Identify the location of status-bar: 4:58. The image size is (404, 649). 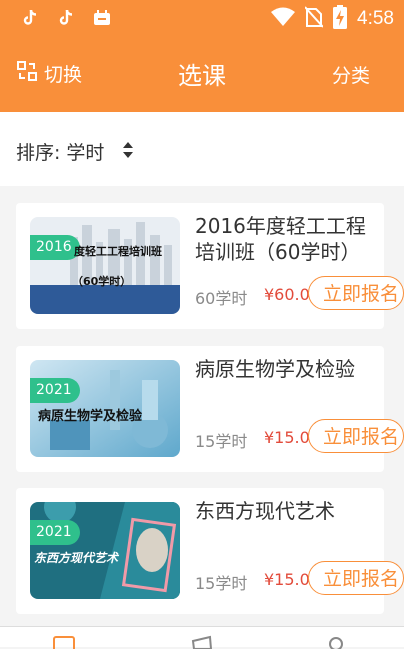
(202, 18).